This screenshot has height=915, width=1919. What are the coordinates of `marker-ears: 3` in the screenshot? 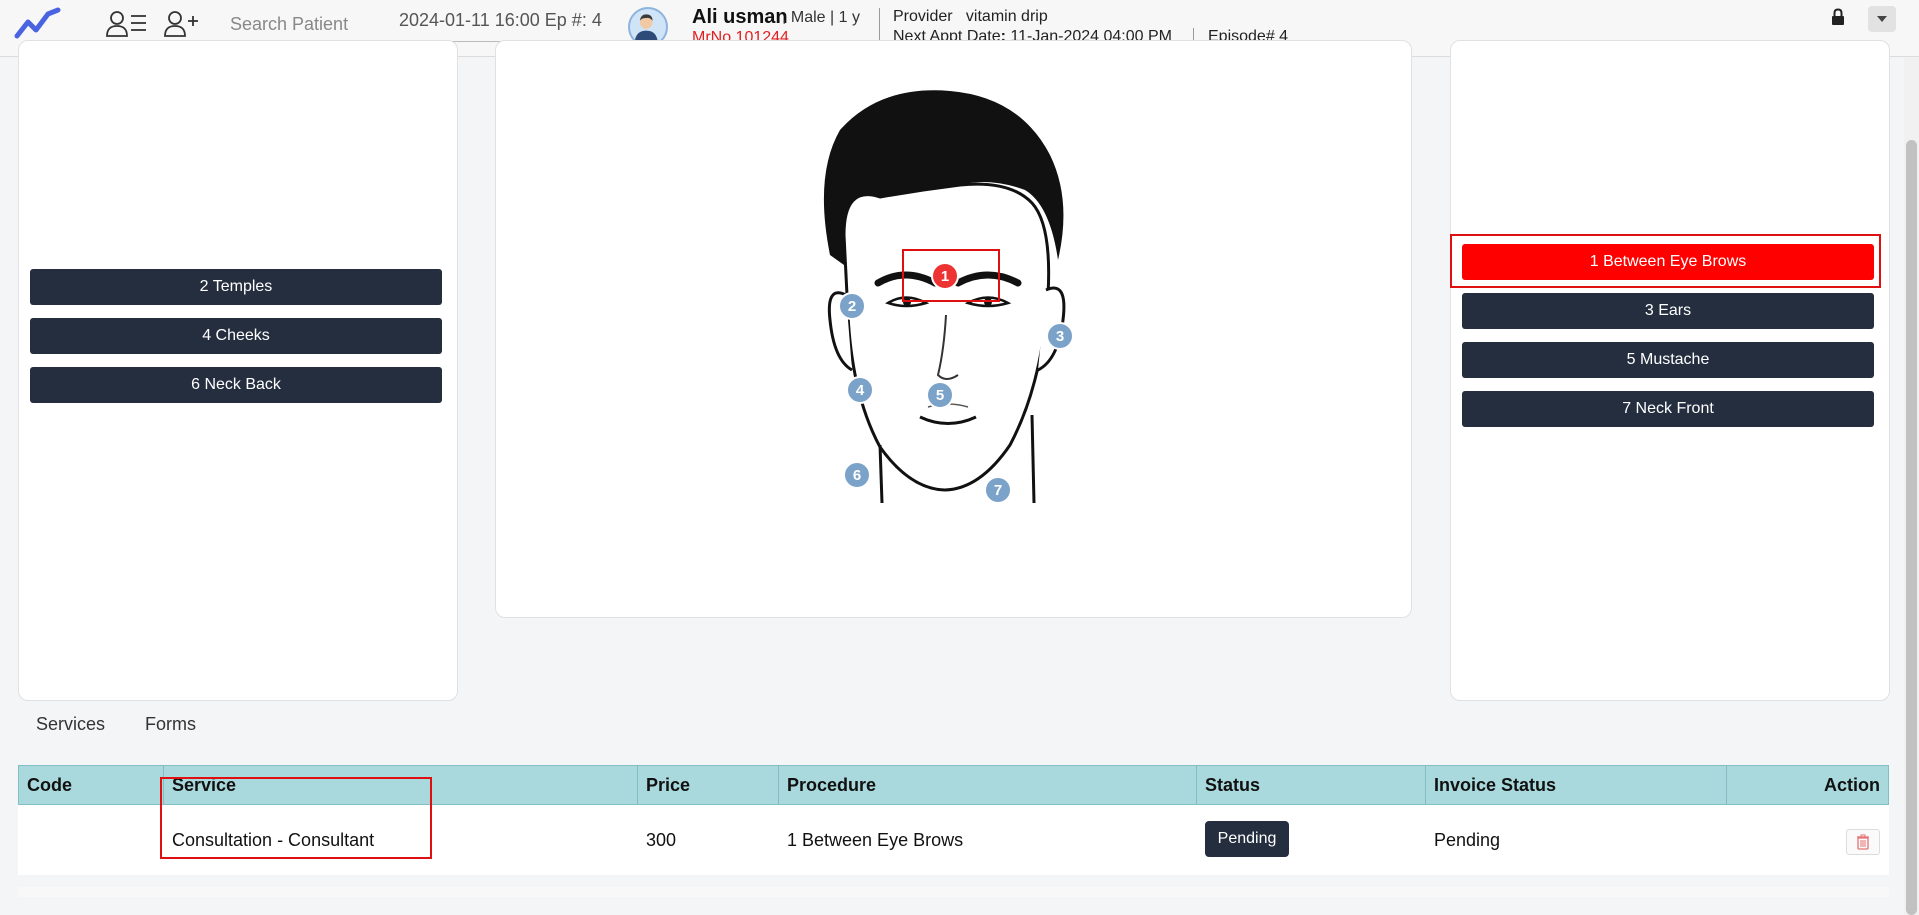 It's located at (1060, 336).